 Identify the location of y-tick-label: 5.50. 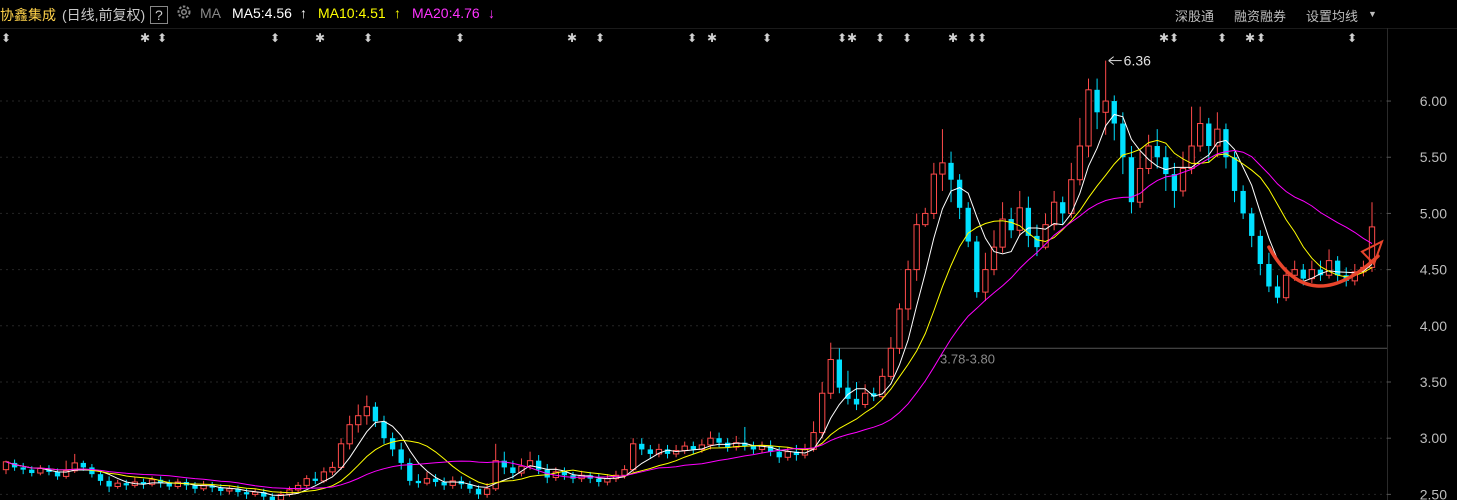
(1433, 157).